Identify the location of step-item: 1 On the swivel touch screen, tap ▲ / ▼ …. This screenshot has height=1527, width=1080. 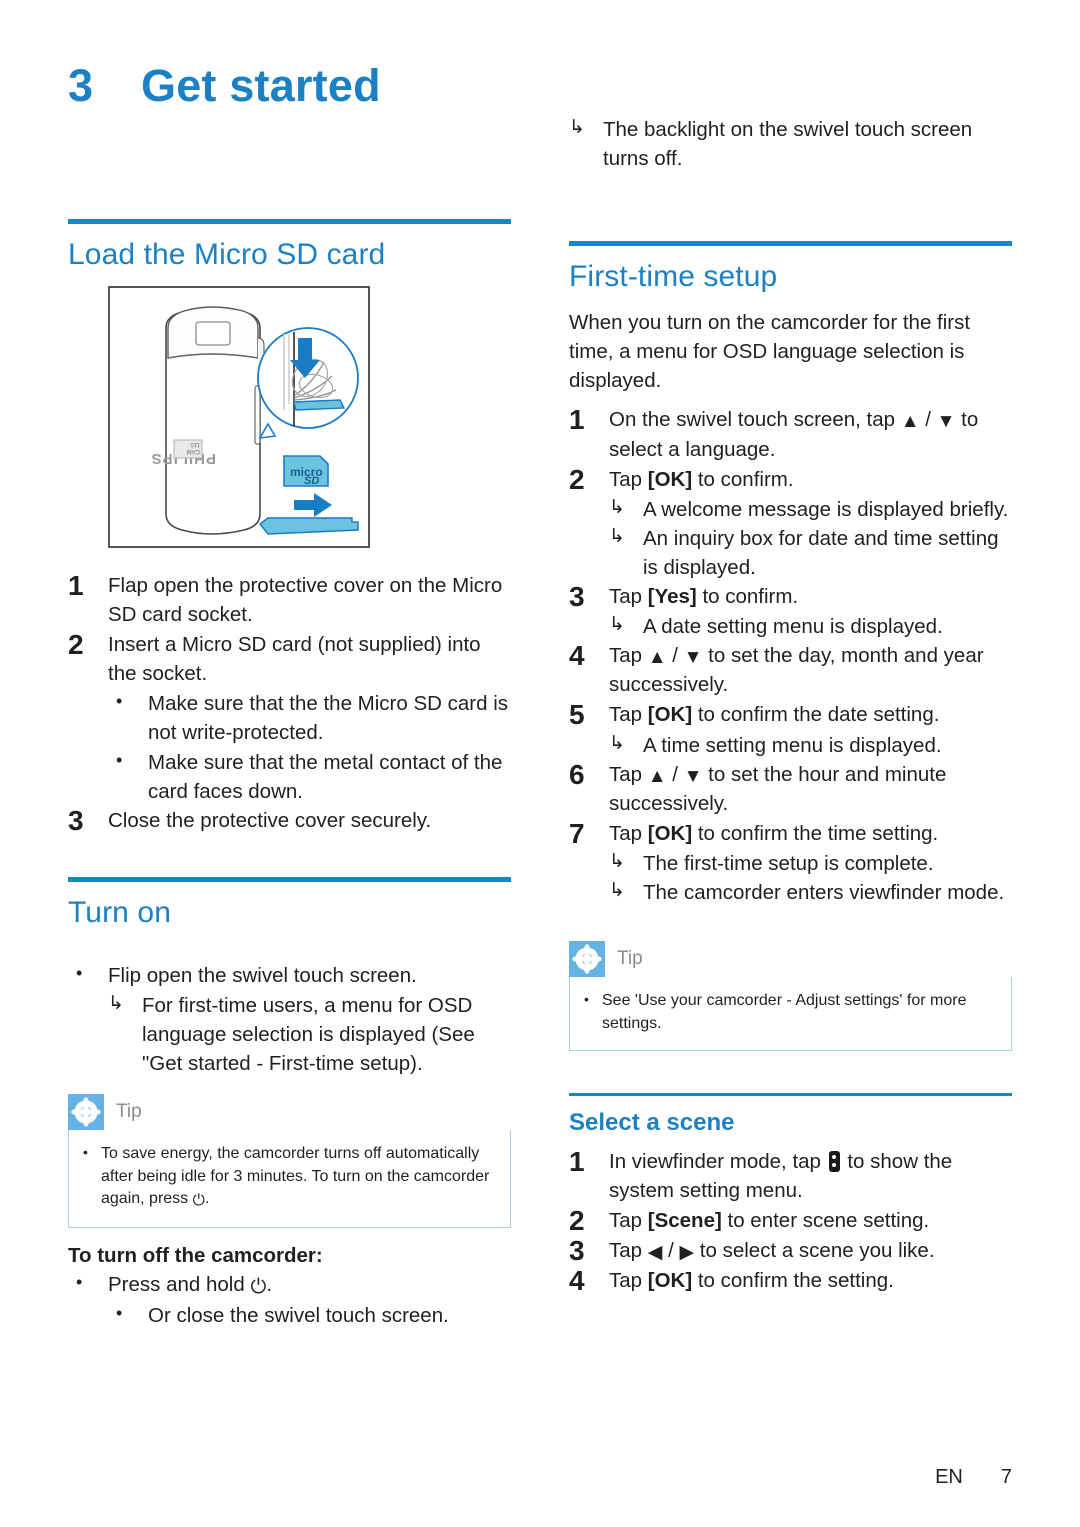
(790, 434).